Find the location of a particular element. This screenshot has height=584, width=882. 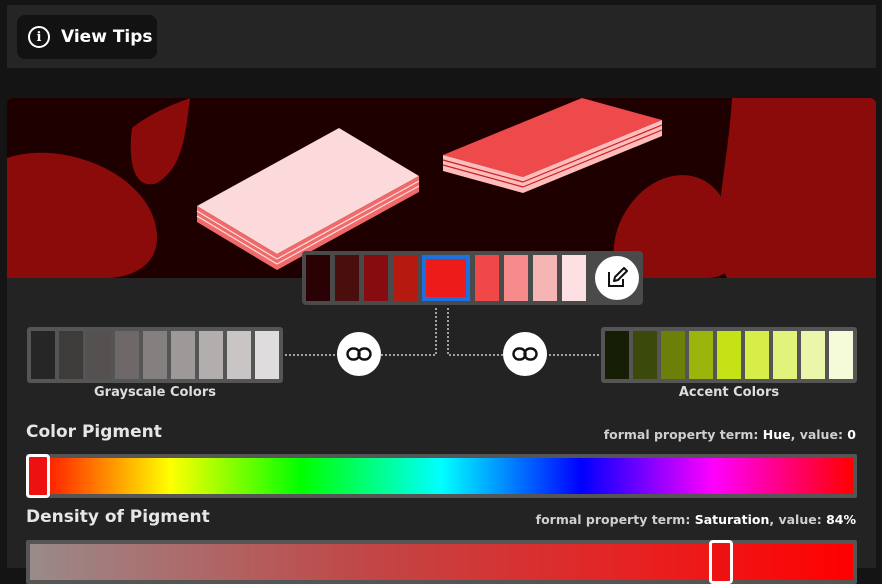

hue-value-prefix: , value: is located at coordinates (816, 434).